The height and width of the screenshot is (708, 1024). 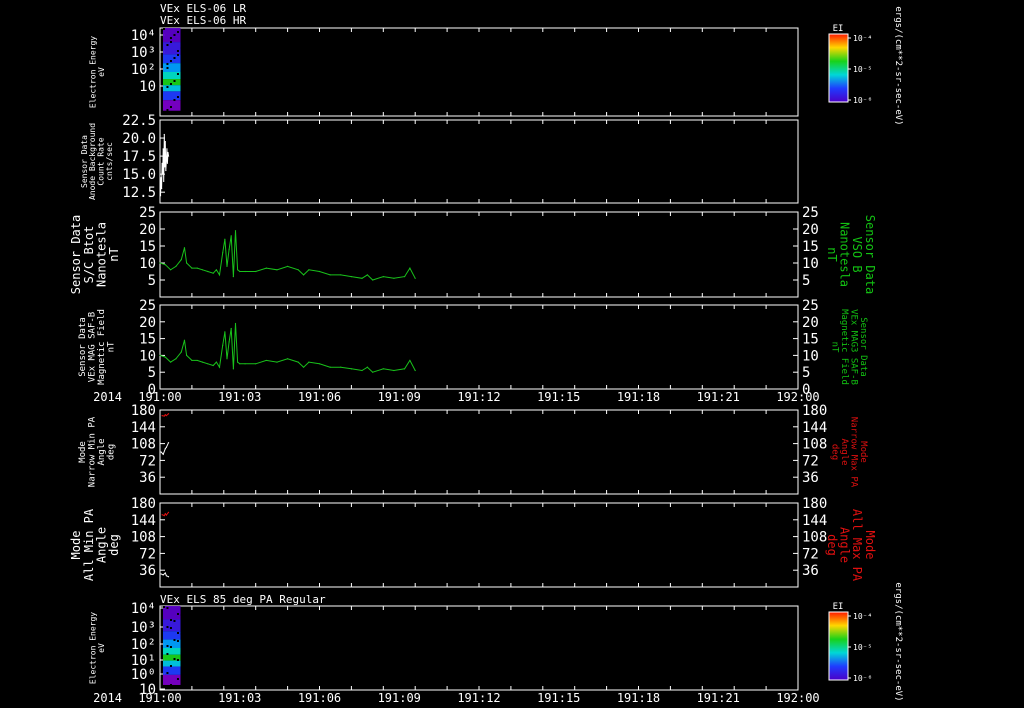 I want to click on y-tick-label: 10³, so click(x=143, y=628).